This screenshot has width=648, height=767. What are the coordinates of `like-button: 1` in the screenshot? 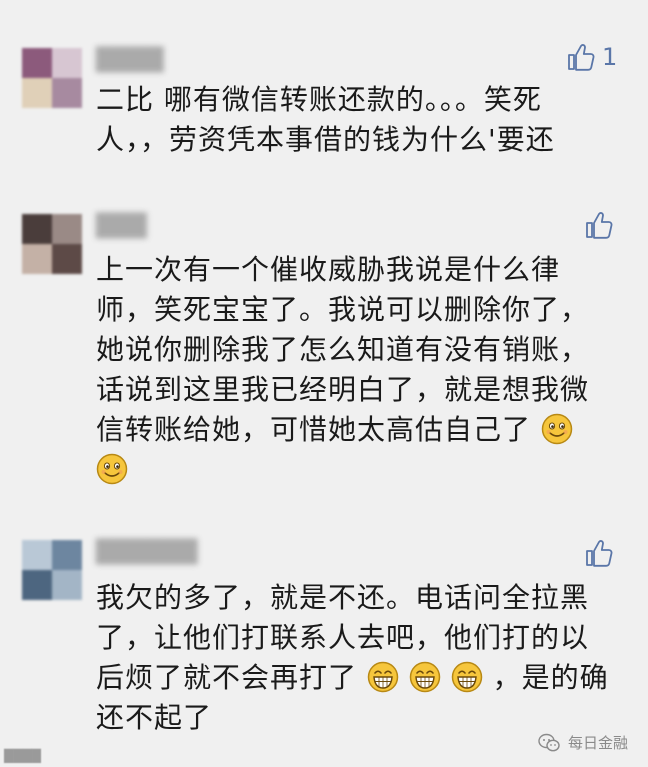 It's located at (591, 57).